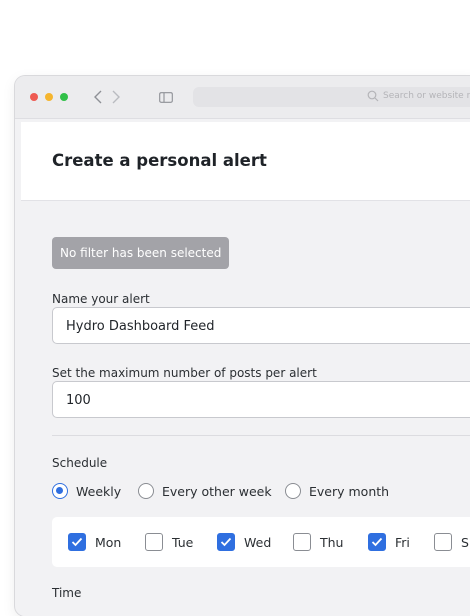 This screenshot has height=616, width=470. What do you see at coordinates (389, 542) in the screenshot?
I see `day-checkbox-fri: Fri` at bounding box center [389, 542].